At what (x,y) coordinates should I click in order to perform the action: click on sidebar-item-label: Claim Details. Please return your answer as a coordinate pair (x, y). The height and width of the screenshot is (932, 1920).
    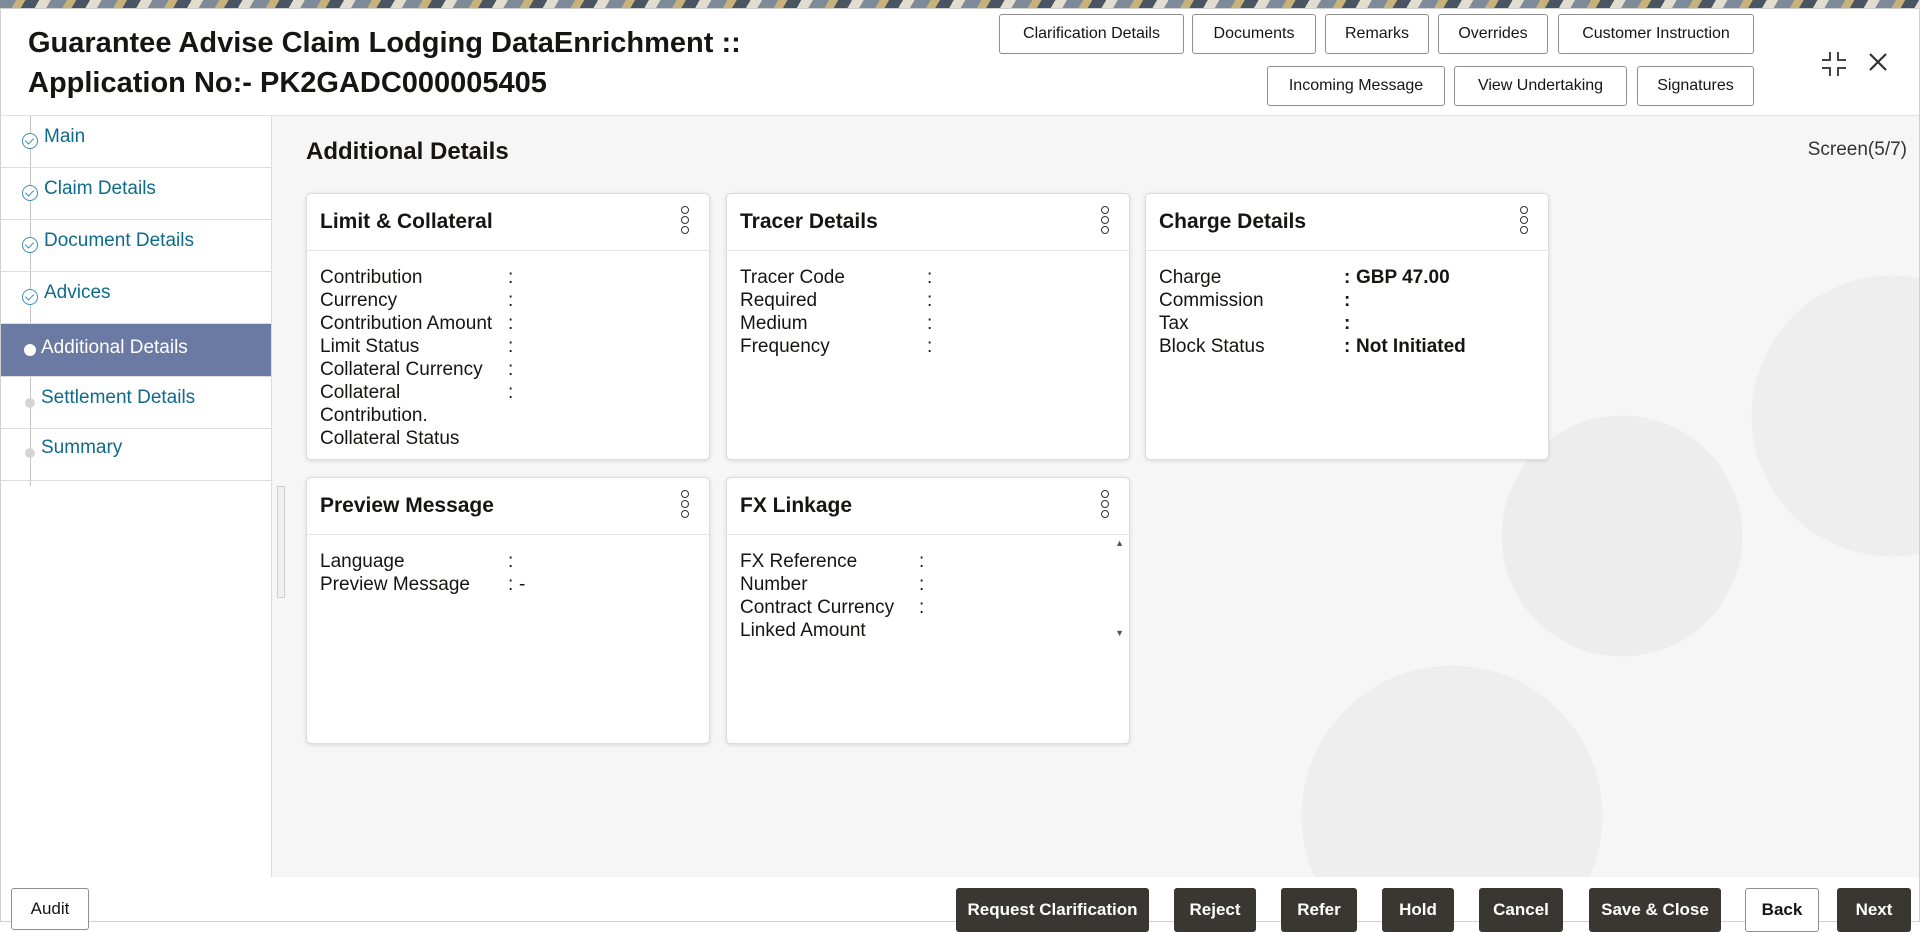
    Looking at the image, I should click on (100, 188).